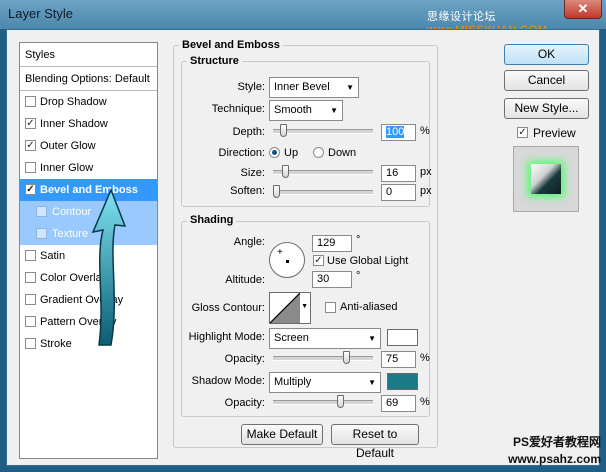 Image resolution: width=606 pixels, height=472 pixels. What do you see at coordinates (358, 240) in the screenshot?
I see `angle-degree: °` at bounding box center [358, 240].